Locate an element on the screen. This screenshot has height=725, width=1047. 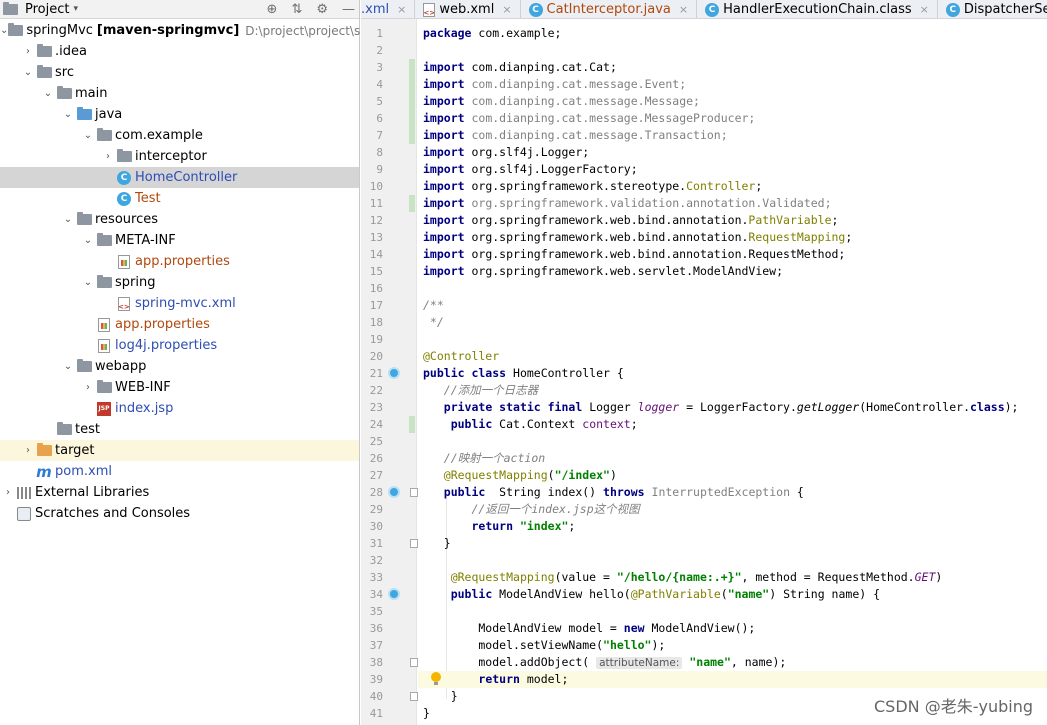
line-number: 30 is located at coordinates (372, 526).